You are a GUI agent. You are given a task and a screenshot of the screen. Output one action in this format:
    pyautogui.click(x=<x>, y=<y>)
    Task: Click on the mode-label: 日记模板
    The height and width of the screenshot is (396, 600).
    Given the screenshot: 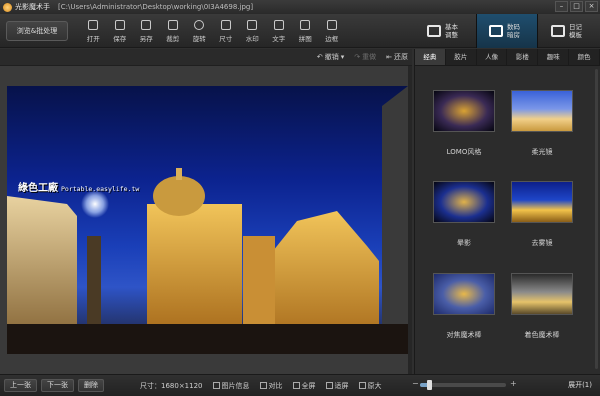 What is the action you would take?
    pyautogui.click(x=575, y=31)
    